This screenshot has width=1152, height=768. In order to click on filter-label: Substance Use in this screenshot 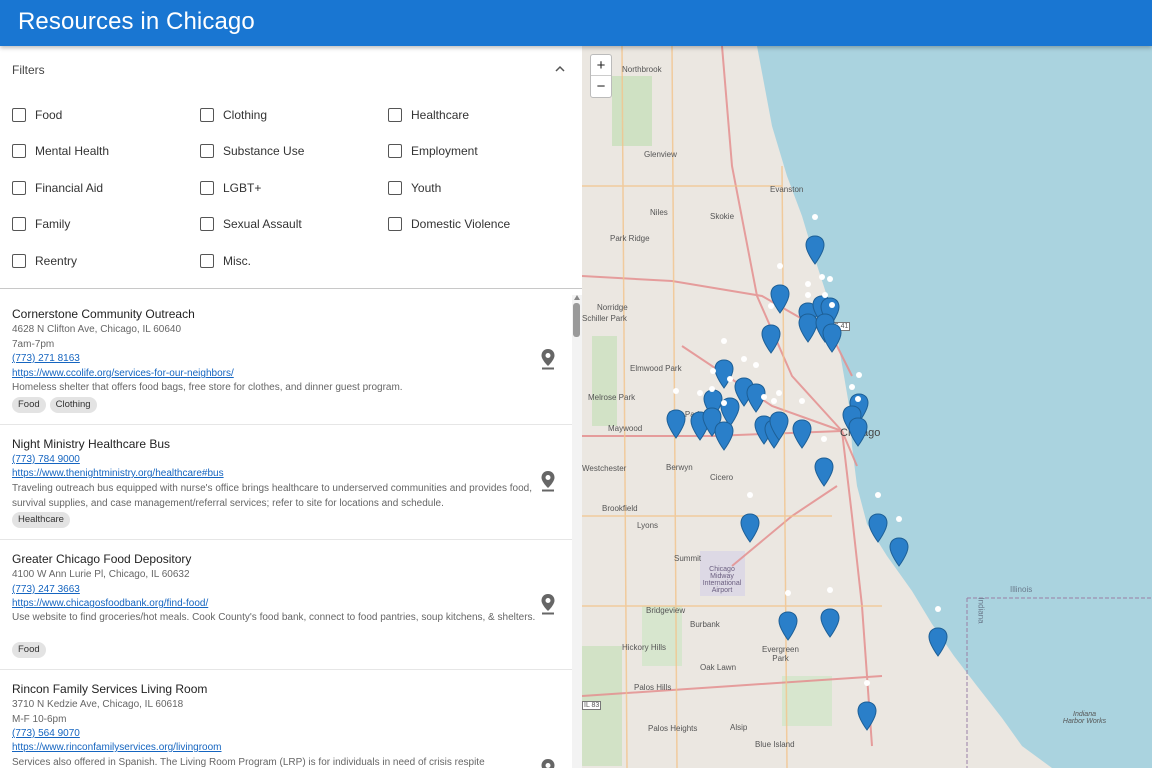, I will do `click(264, 151)`.